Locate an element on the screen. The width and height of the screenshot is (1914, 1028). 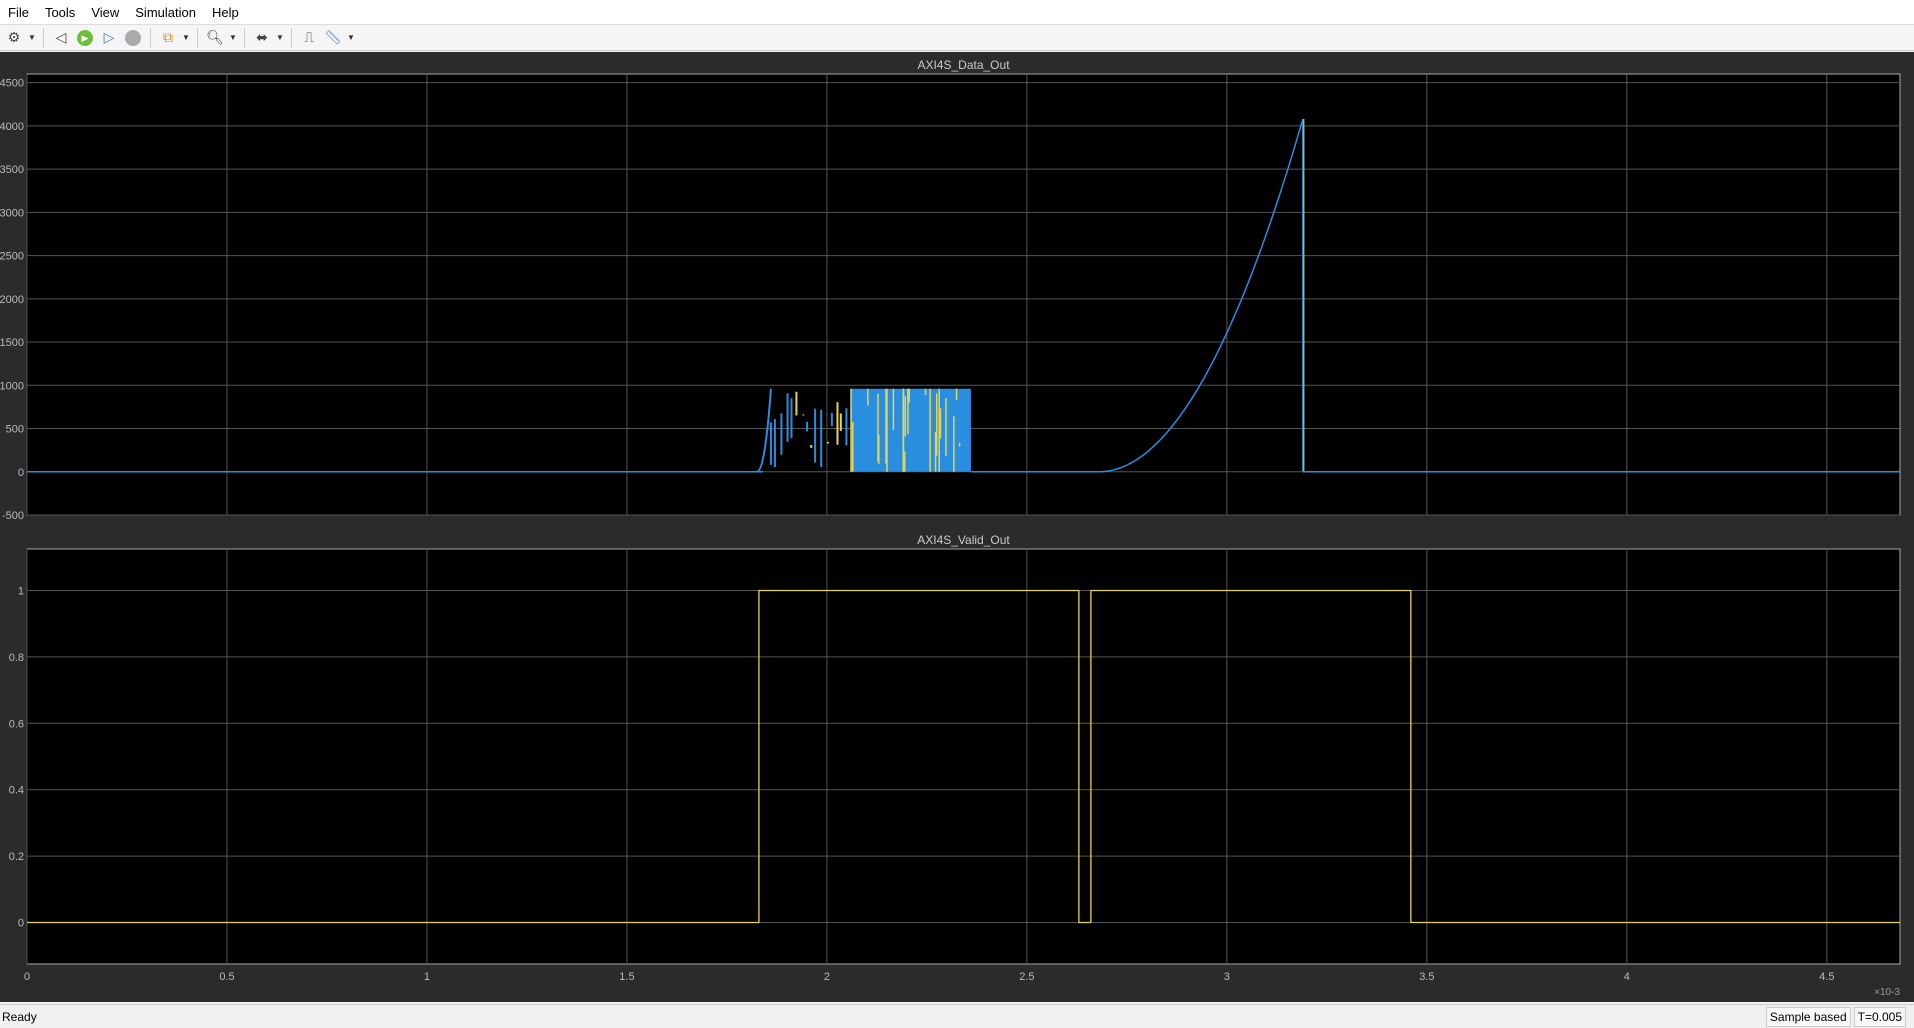
y-tick-label: -500 is located at coordinates (13, 516).